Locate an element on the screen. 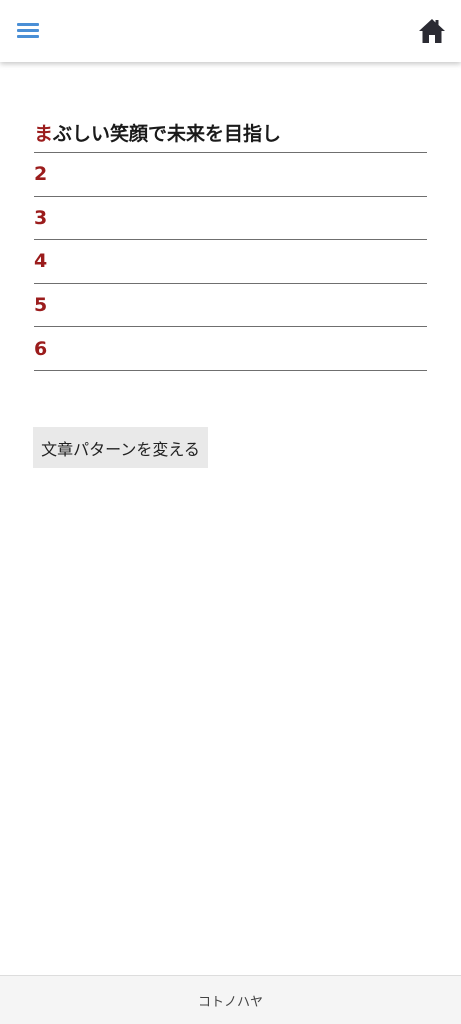  list-item: 2 is located at coordinates (230, 175).